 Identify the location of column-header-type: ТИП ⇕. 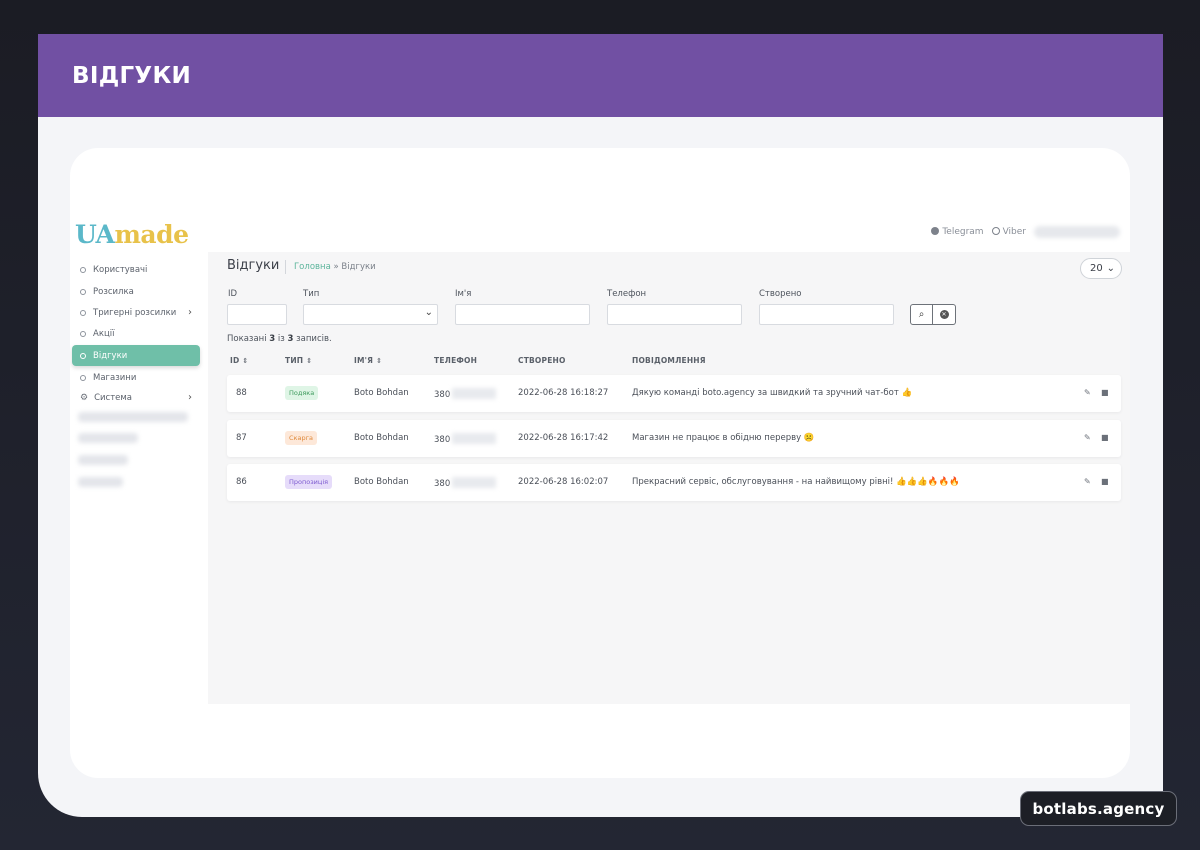
(298, 360).